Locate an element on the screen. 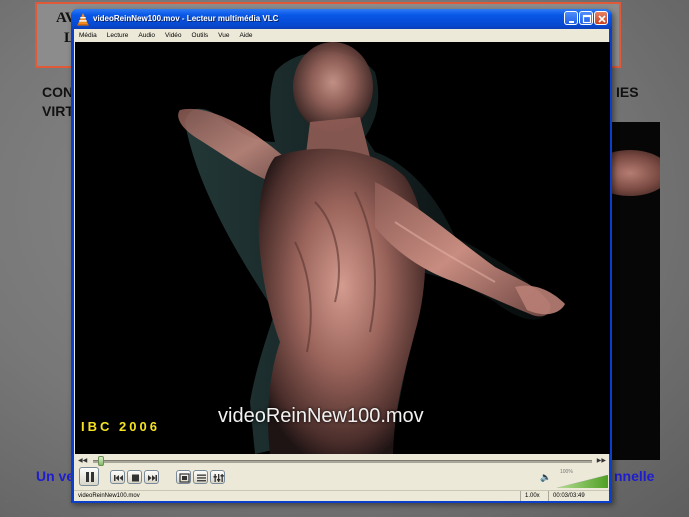 This screenshot has height=517, width=689. close-button is located at coordinates (601, 18).